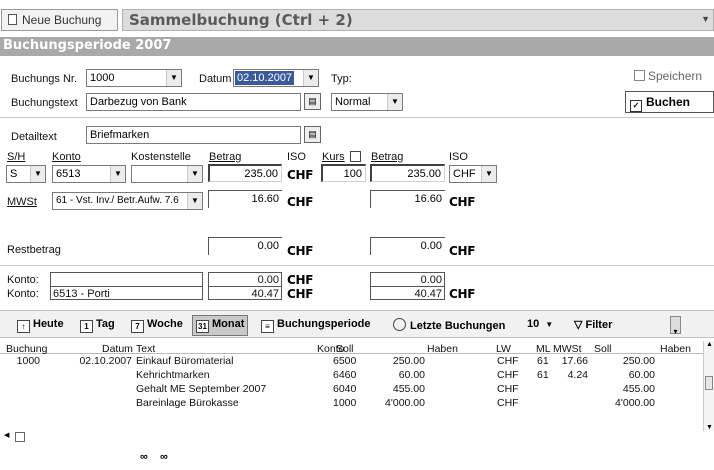  What do you see at coordinates (81, 294) in the screenshot?
I see `konto2-value: 6513 - Porti` at bounding box center [81, 294].